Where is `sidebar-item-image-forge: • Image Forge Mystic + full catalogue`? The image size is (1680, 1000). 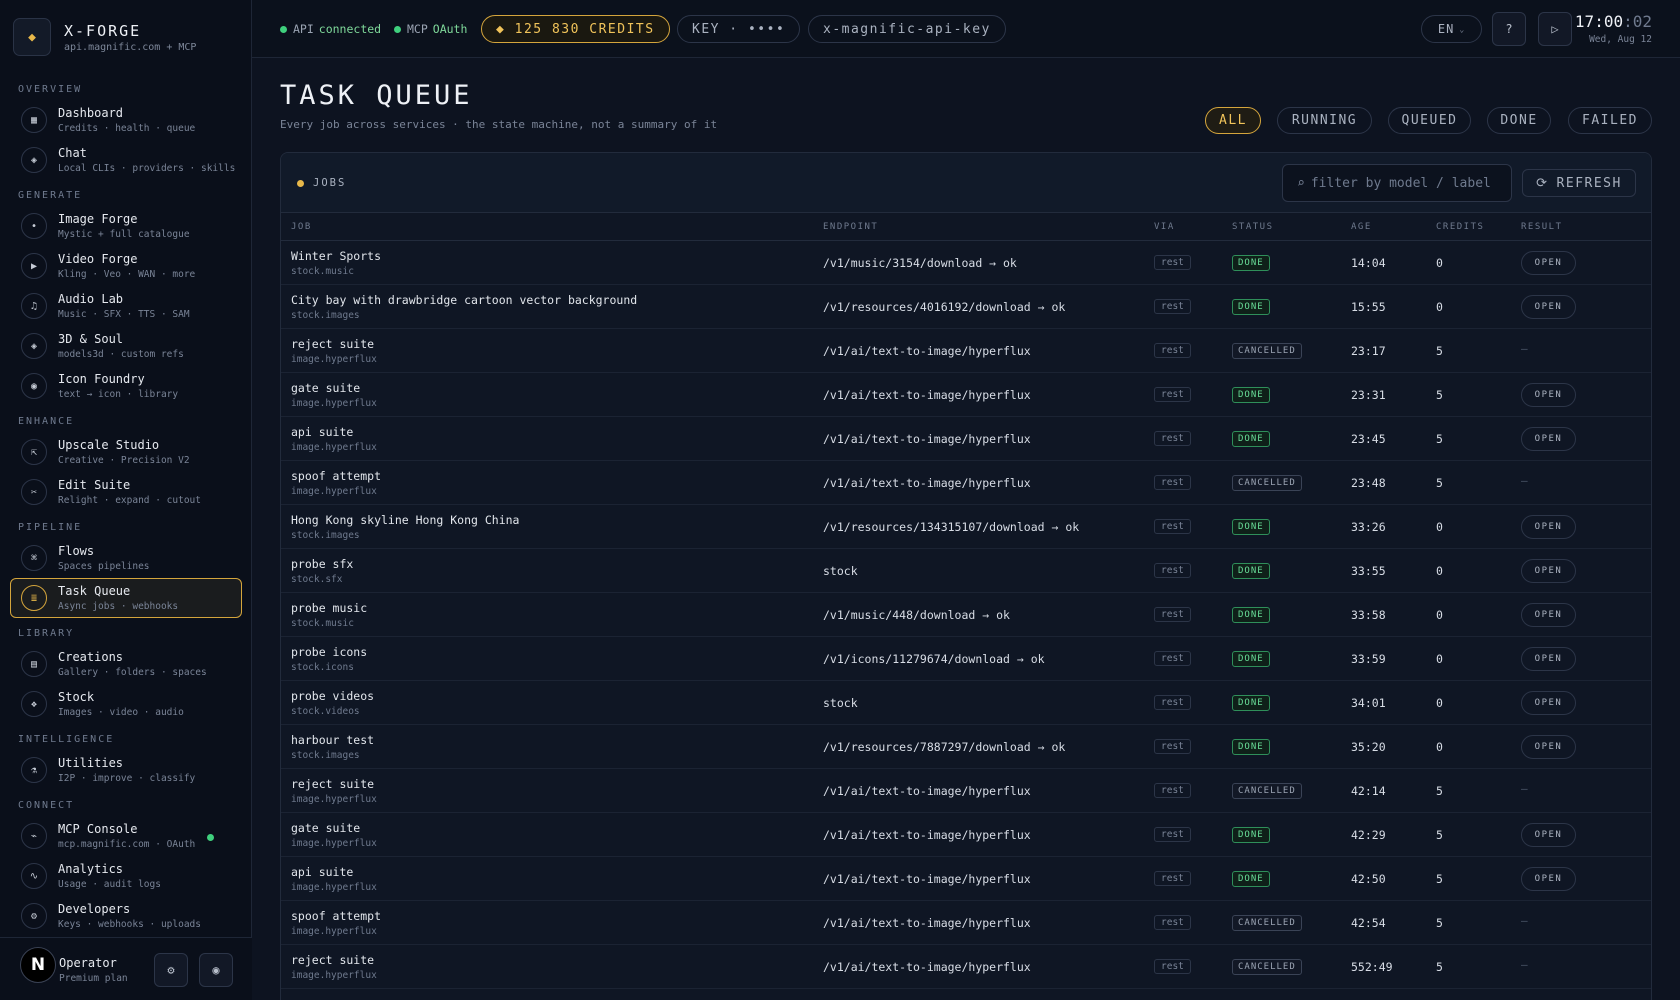 sidebar-item-image-forge: • Image Forge Mystic + full catalogue is located at coordinates (126, 226).